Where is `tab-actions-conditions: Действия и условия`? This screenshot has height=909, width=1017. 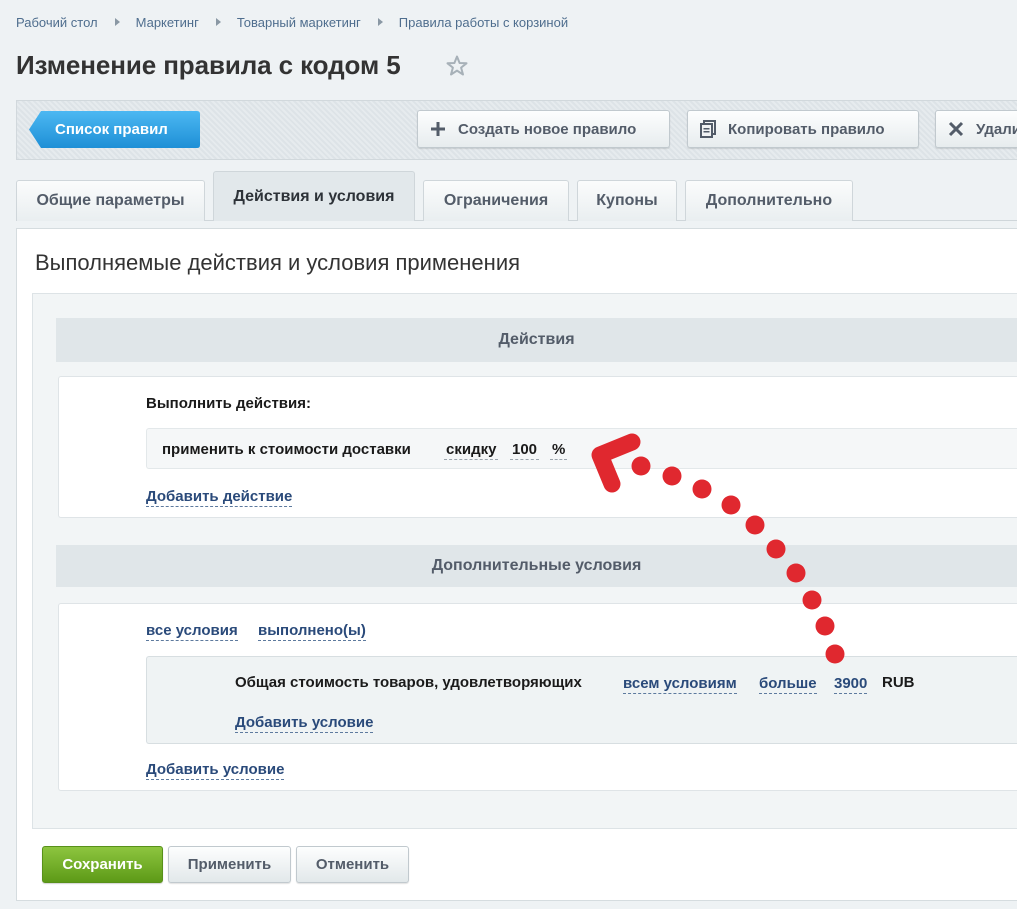 tab-actions-conditions: Действия и условия is located at coordinates (314, 196).